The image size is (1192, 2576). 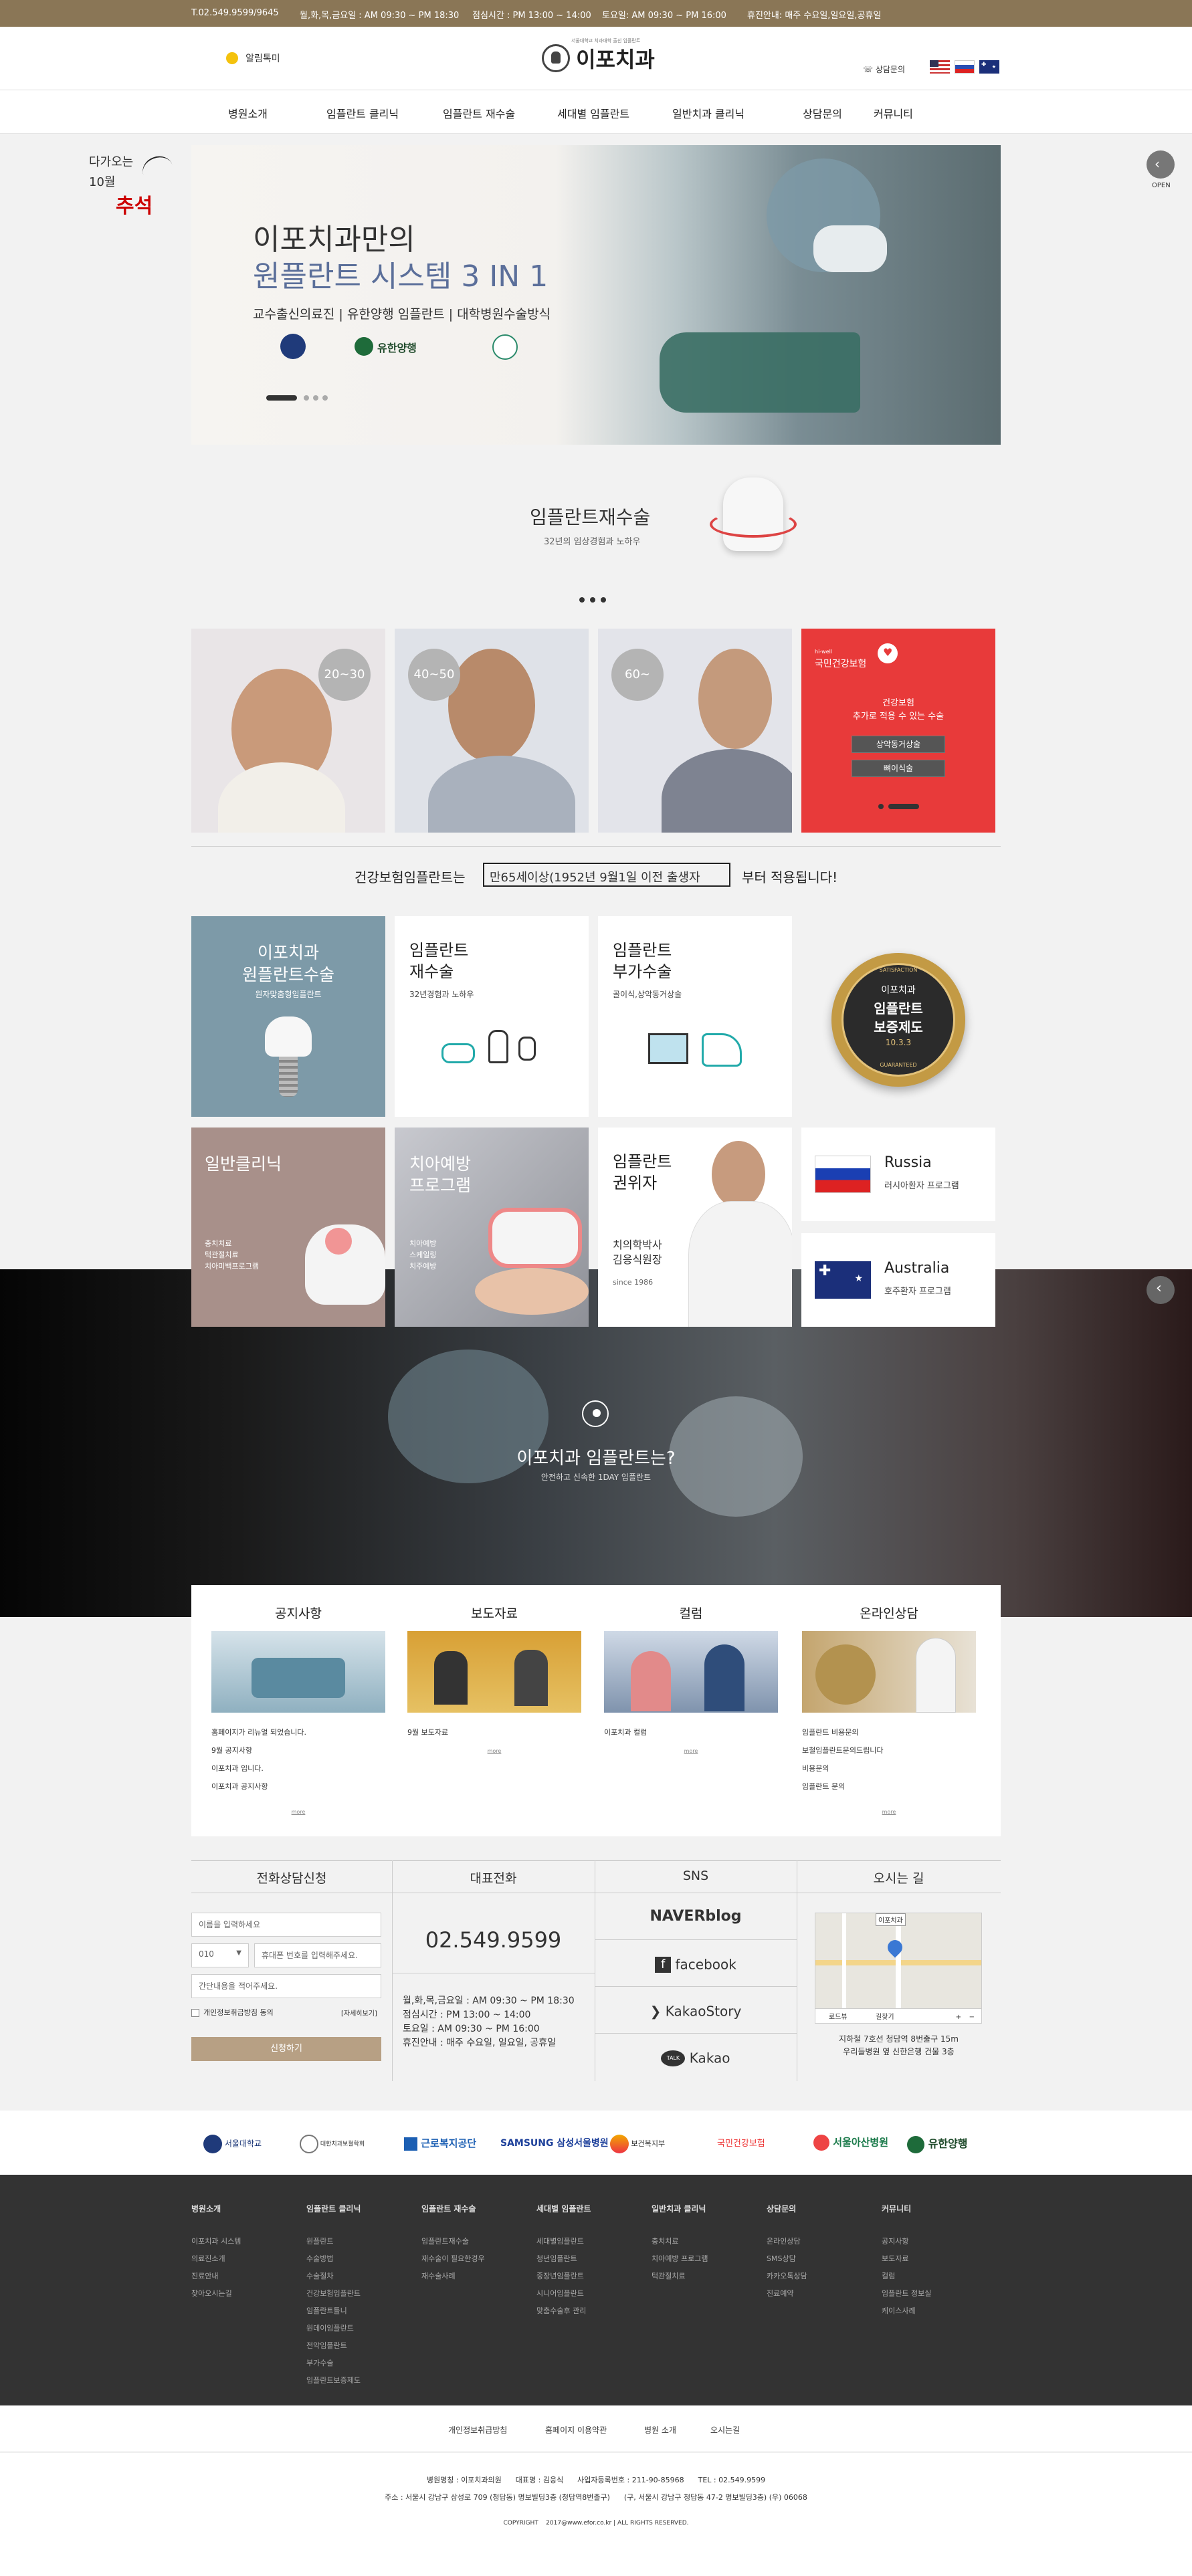 I want to click on footer-link: 온라인상담, so click(x=787, y=2241).